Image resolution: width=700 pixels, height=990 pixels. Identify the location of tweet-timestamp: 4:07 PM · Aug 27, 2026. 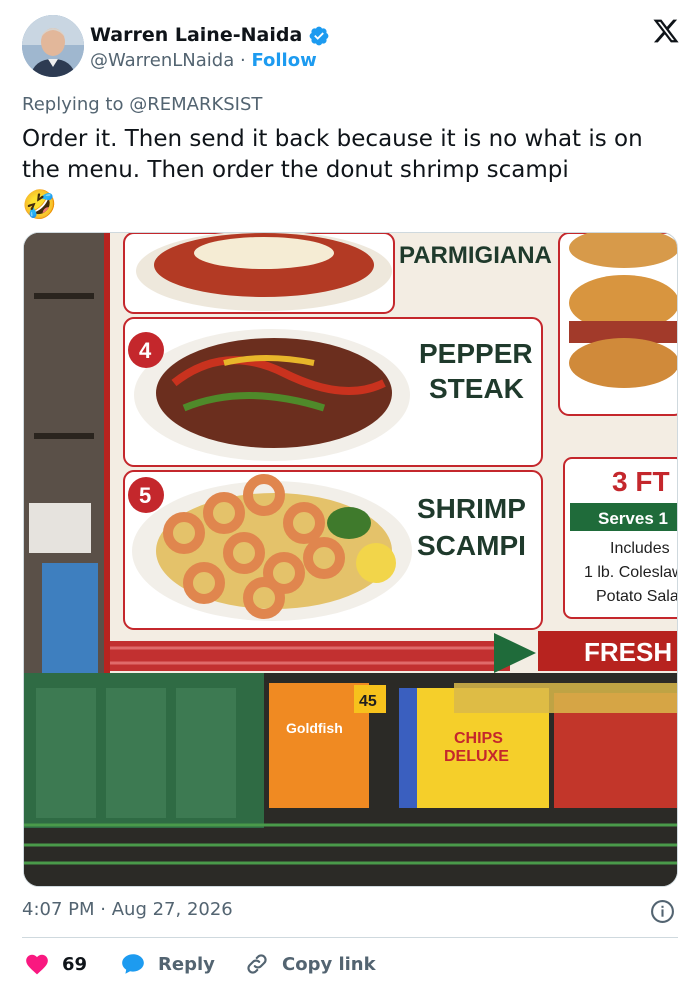
(127, 909).